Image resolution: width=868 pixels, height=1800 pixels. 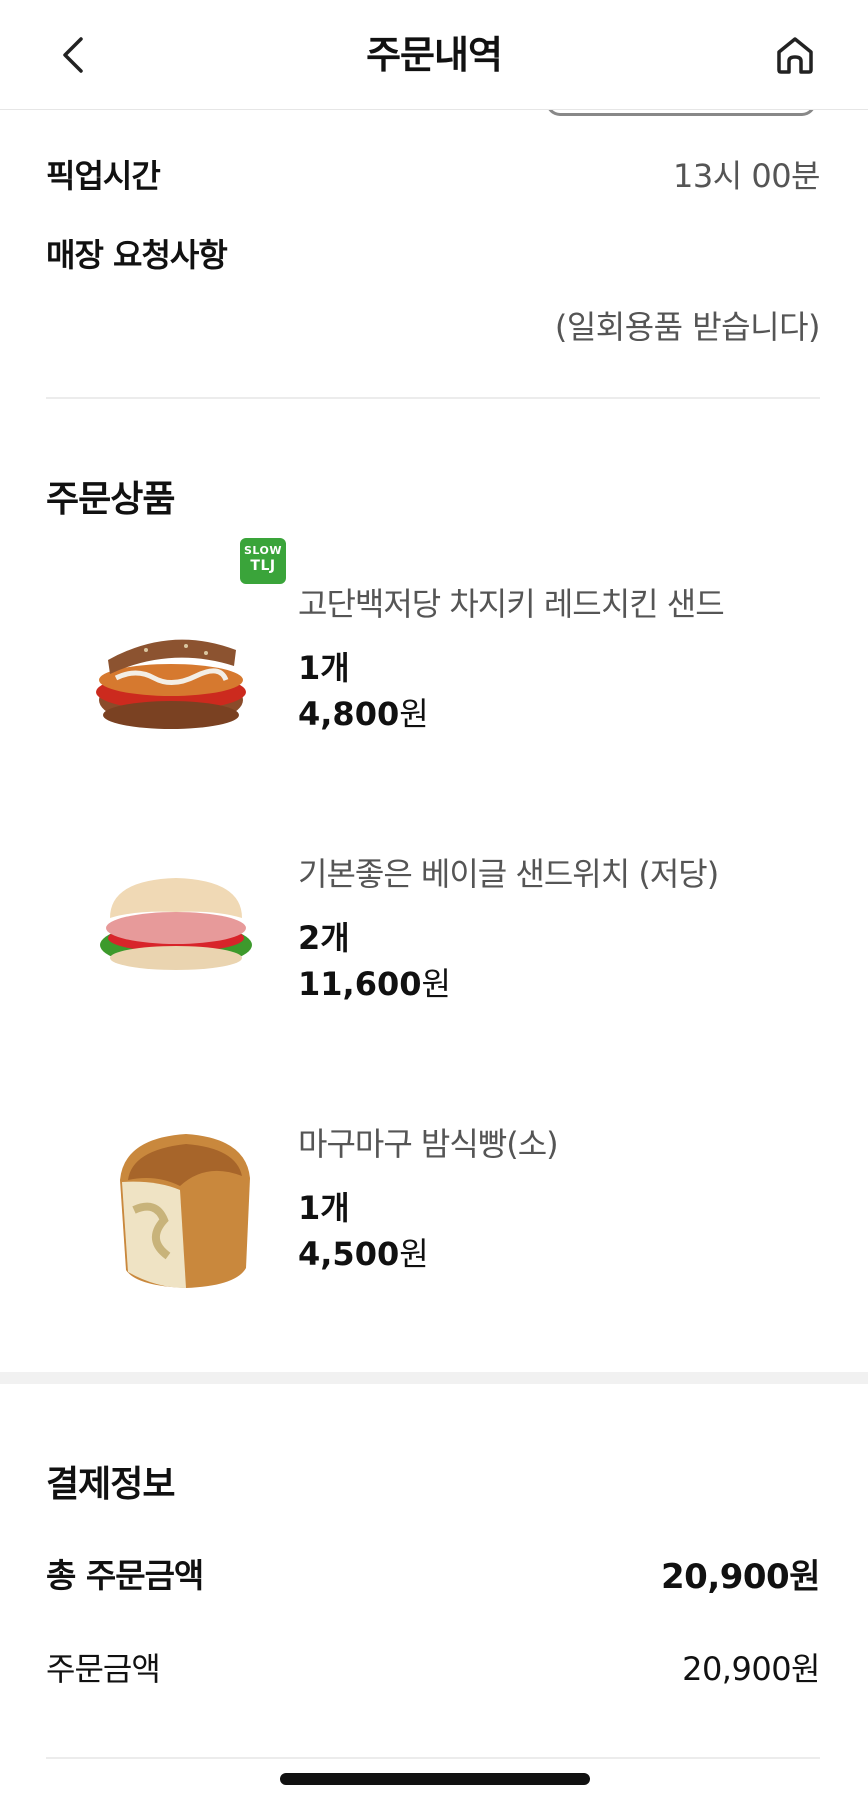 I want to click on pickup-time-row: 픽업시간 13시 00분, so click(x=433, y=174).